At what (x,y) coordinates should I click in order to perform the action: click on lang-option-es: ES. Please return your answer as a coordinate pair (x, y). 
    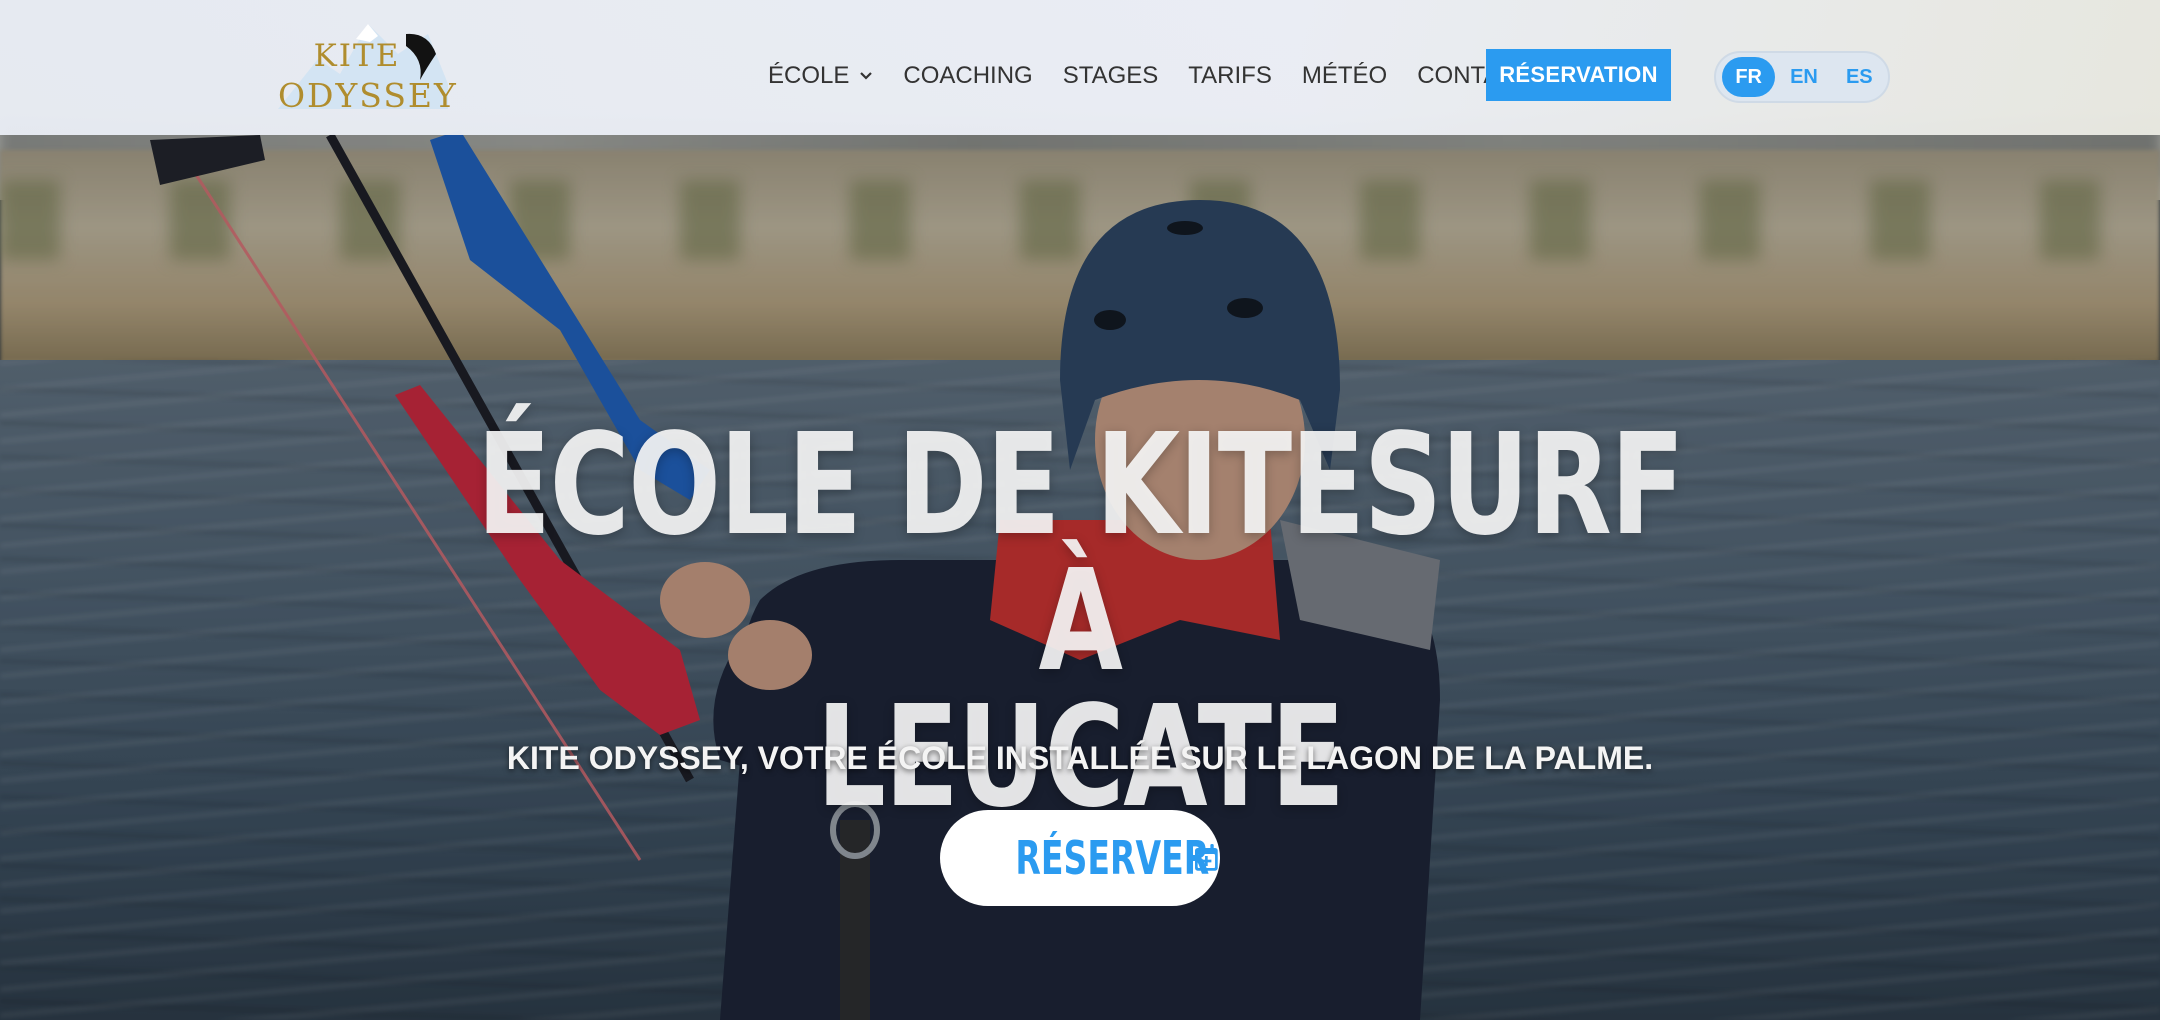
    Looking at the image, I should click on (1859, 77).